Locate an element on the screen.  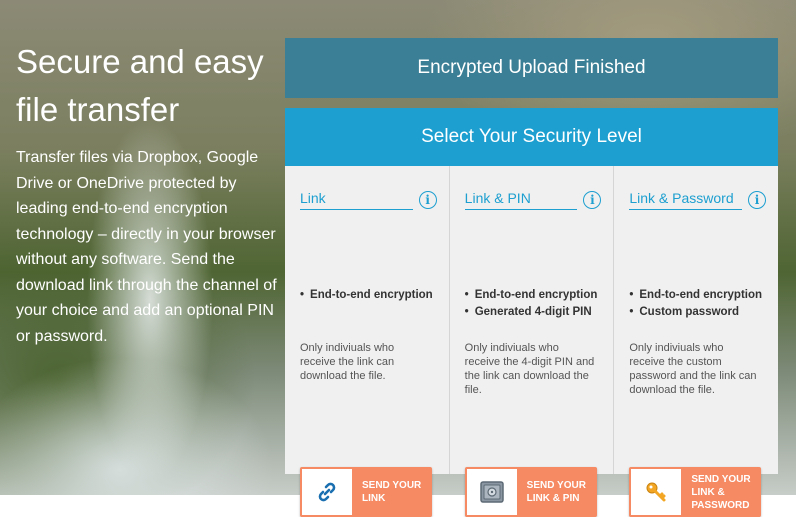
upload-status-bar: Encrypted Upload Finished is located at coordinates (531, 68).